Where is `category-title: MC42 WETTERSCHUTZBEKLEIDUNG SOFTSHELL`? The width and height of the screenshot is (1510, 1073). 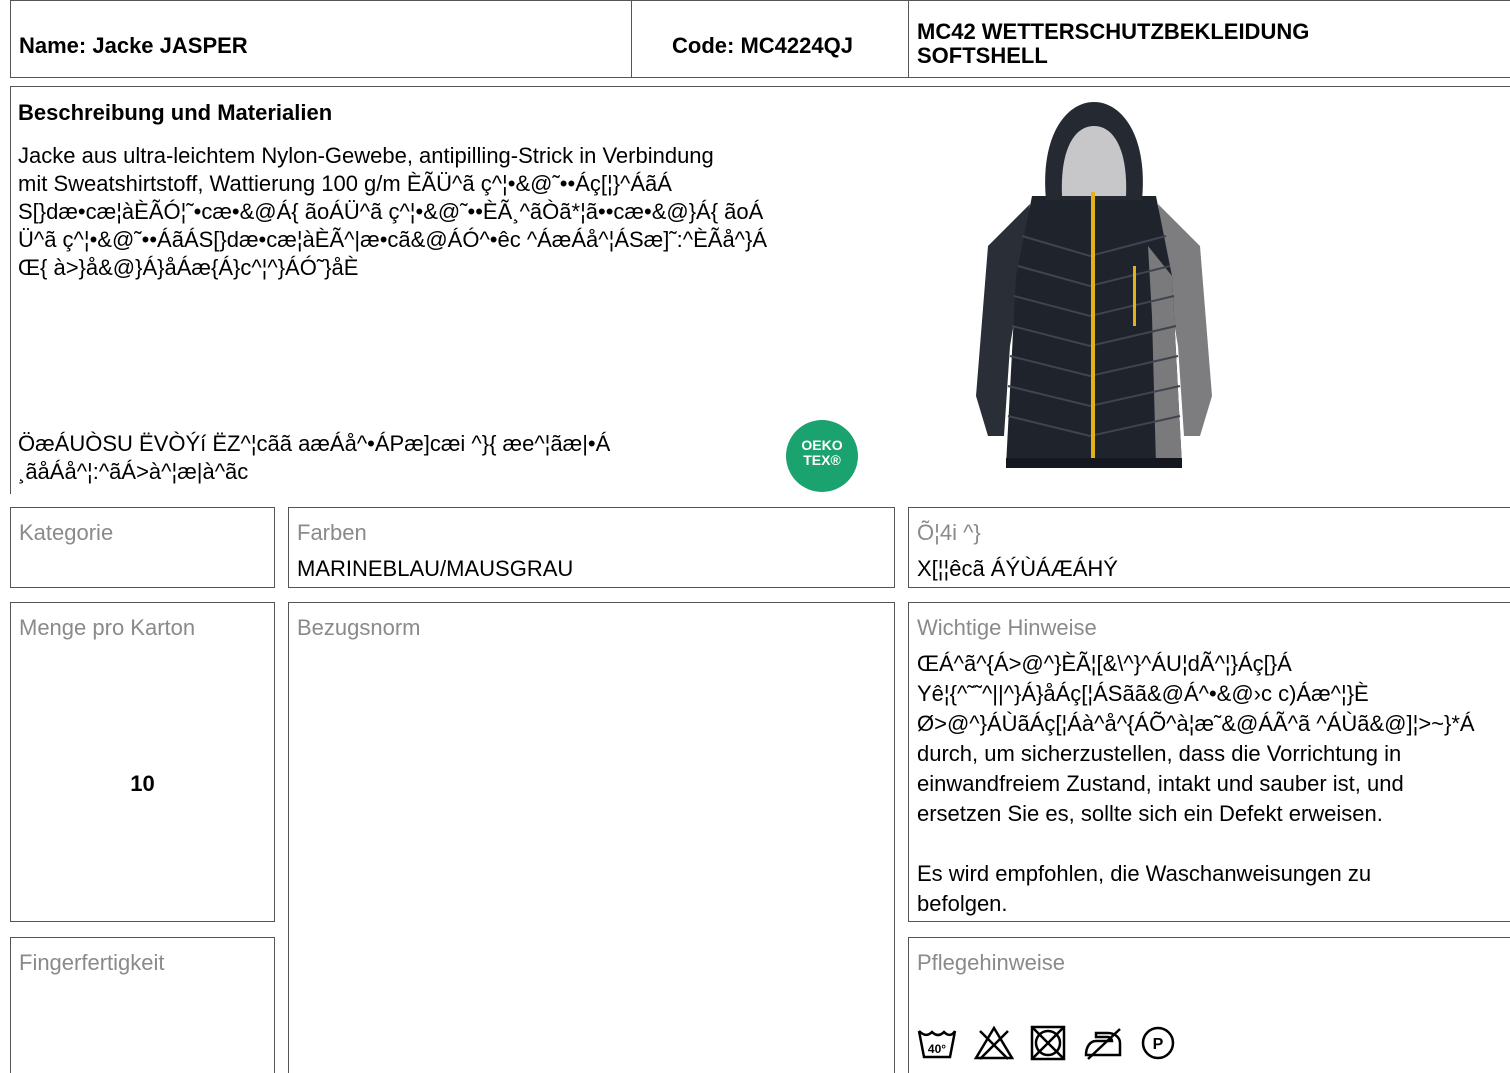
category-title: MC42 WETTERSCHUTZBEKLEIDUNG SOFTSHELL is located at coordinates (1113, 43).